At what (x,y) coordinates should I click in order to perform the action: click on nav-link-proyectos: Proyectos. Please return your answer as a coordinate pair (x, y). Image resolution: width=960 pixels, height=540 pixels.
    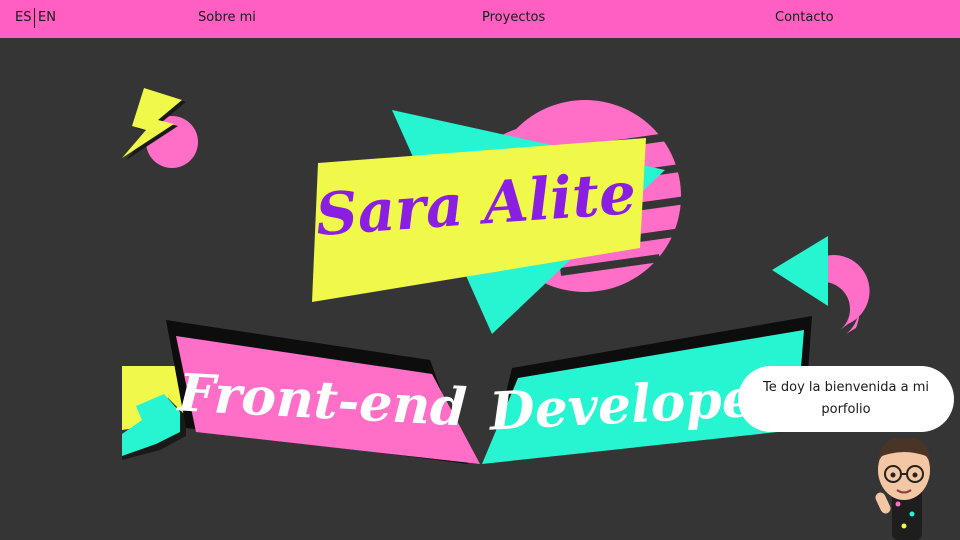
    Looking at the image, I should click on (513, 17).